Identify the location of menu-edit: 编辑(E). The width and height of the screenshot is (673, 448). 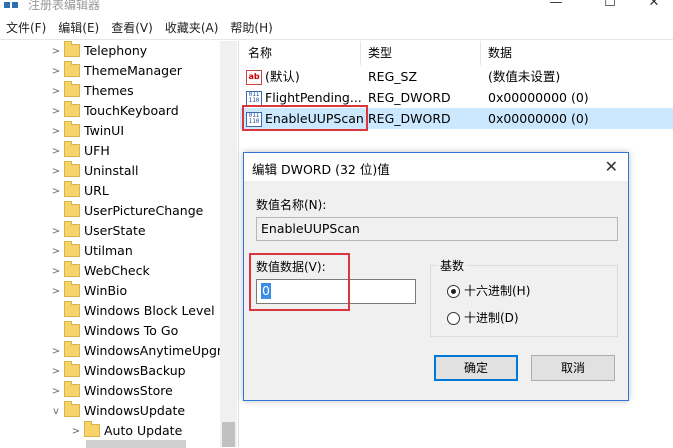
(78, 28).